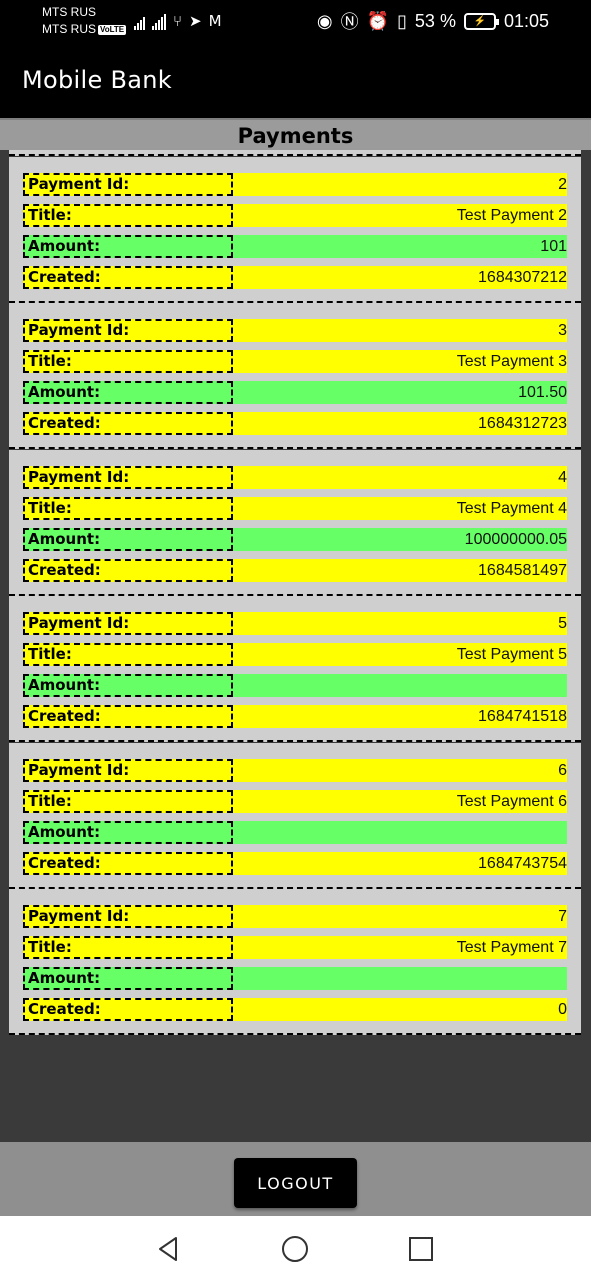 The width and height of the screenshot is (591, 1280). Describe the element at coordinates (295, 246) in the screenshot. I see `payment-amount-row: Amount: 101` at that location.